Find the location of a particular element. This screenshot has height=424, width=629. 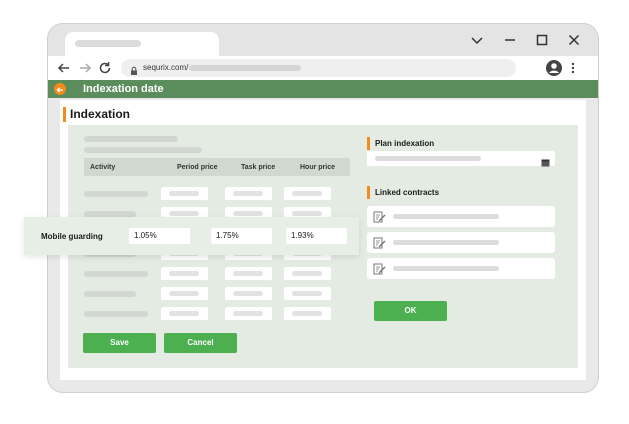

hour-price-input: 1.93% is located at coordinates (316, 236).